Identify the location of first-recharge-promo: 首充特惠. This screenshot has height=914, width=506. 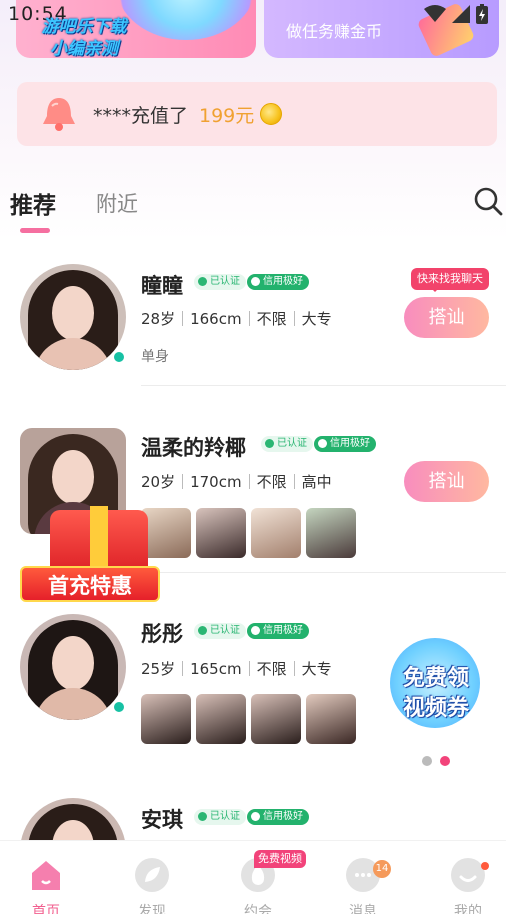
(90, 555).